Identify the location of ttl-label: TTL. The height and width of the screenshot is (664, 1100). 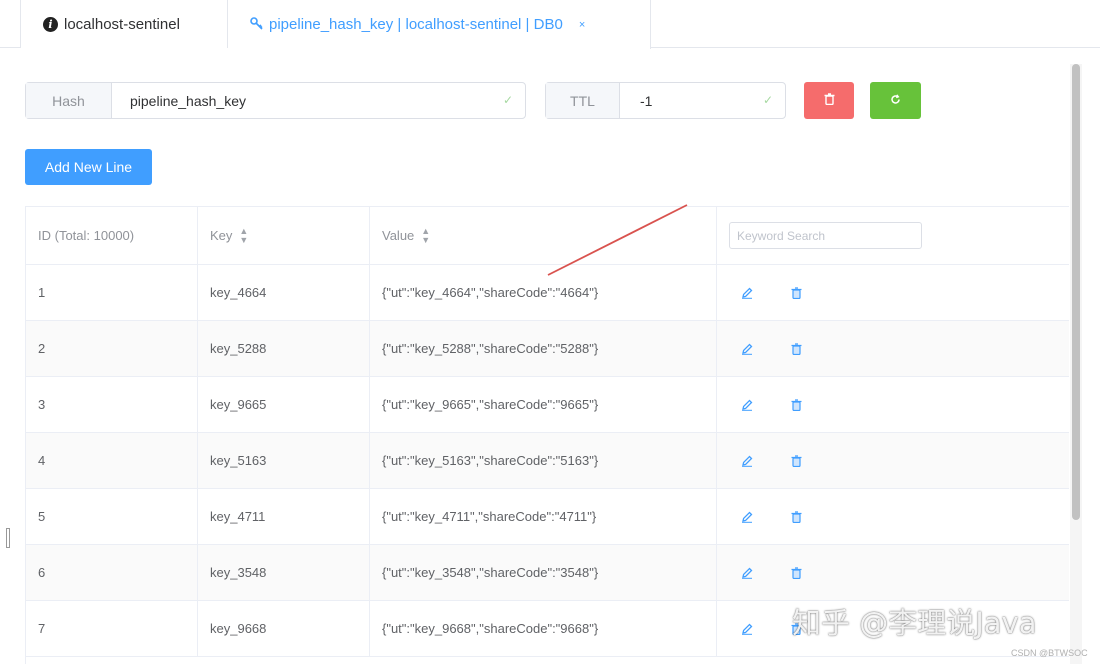
(583, 100).